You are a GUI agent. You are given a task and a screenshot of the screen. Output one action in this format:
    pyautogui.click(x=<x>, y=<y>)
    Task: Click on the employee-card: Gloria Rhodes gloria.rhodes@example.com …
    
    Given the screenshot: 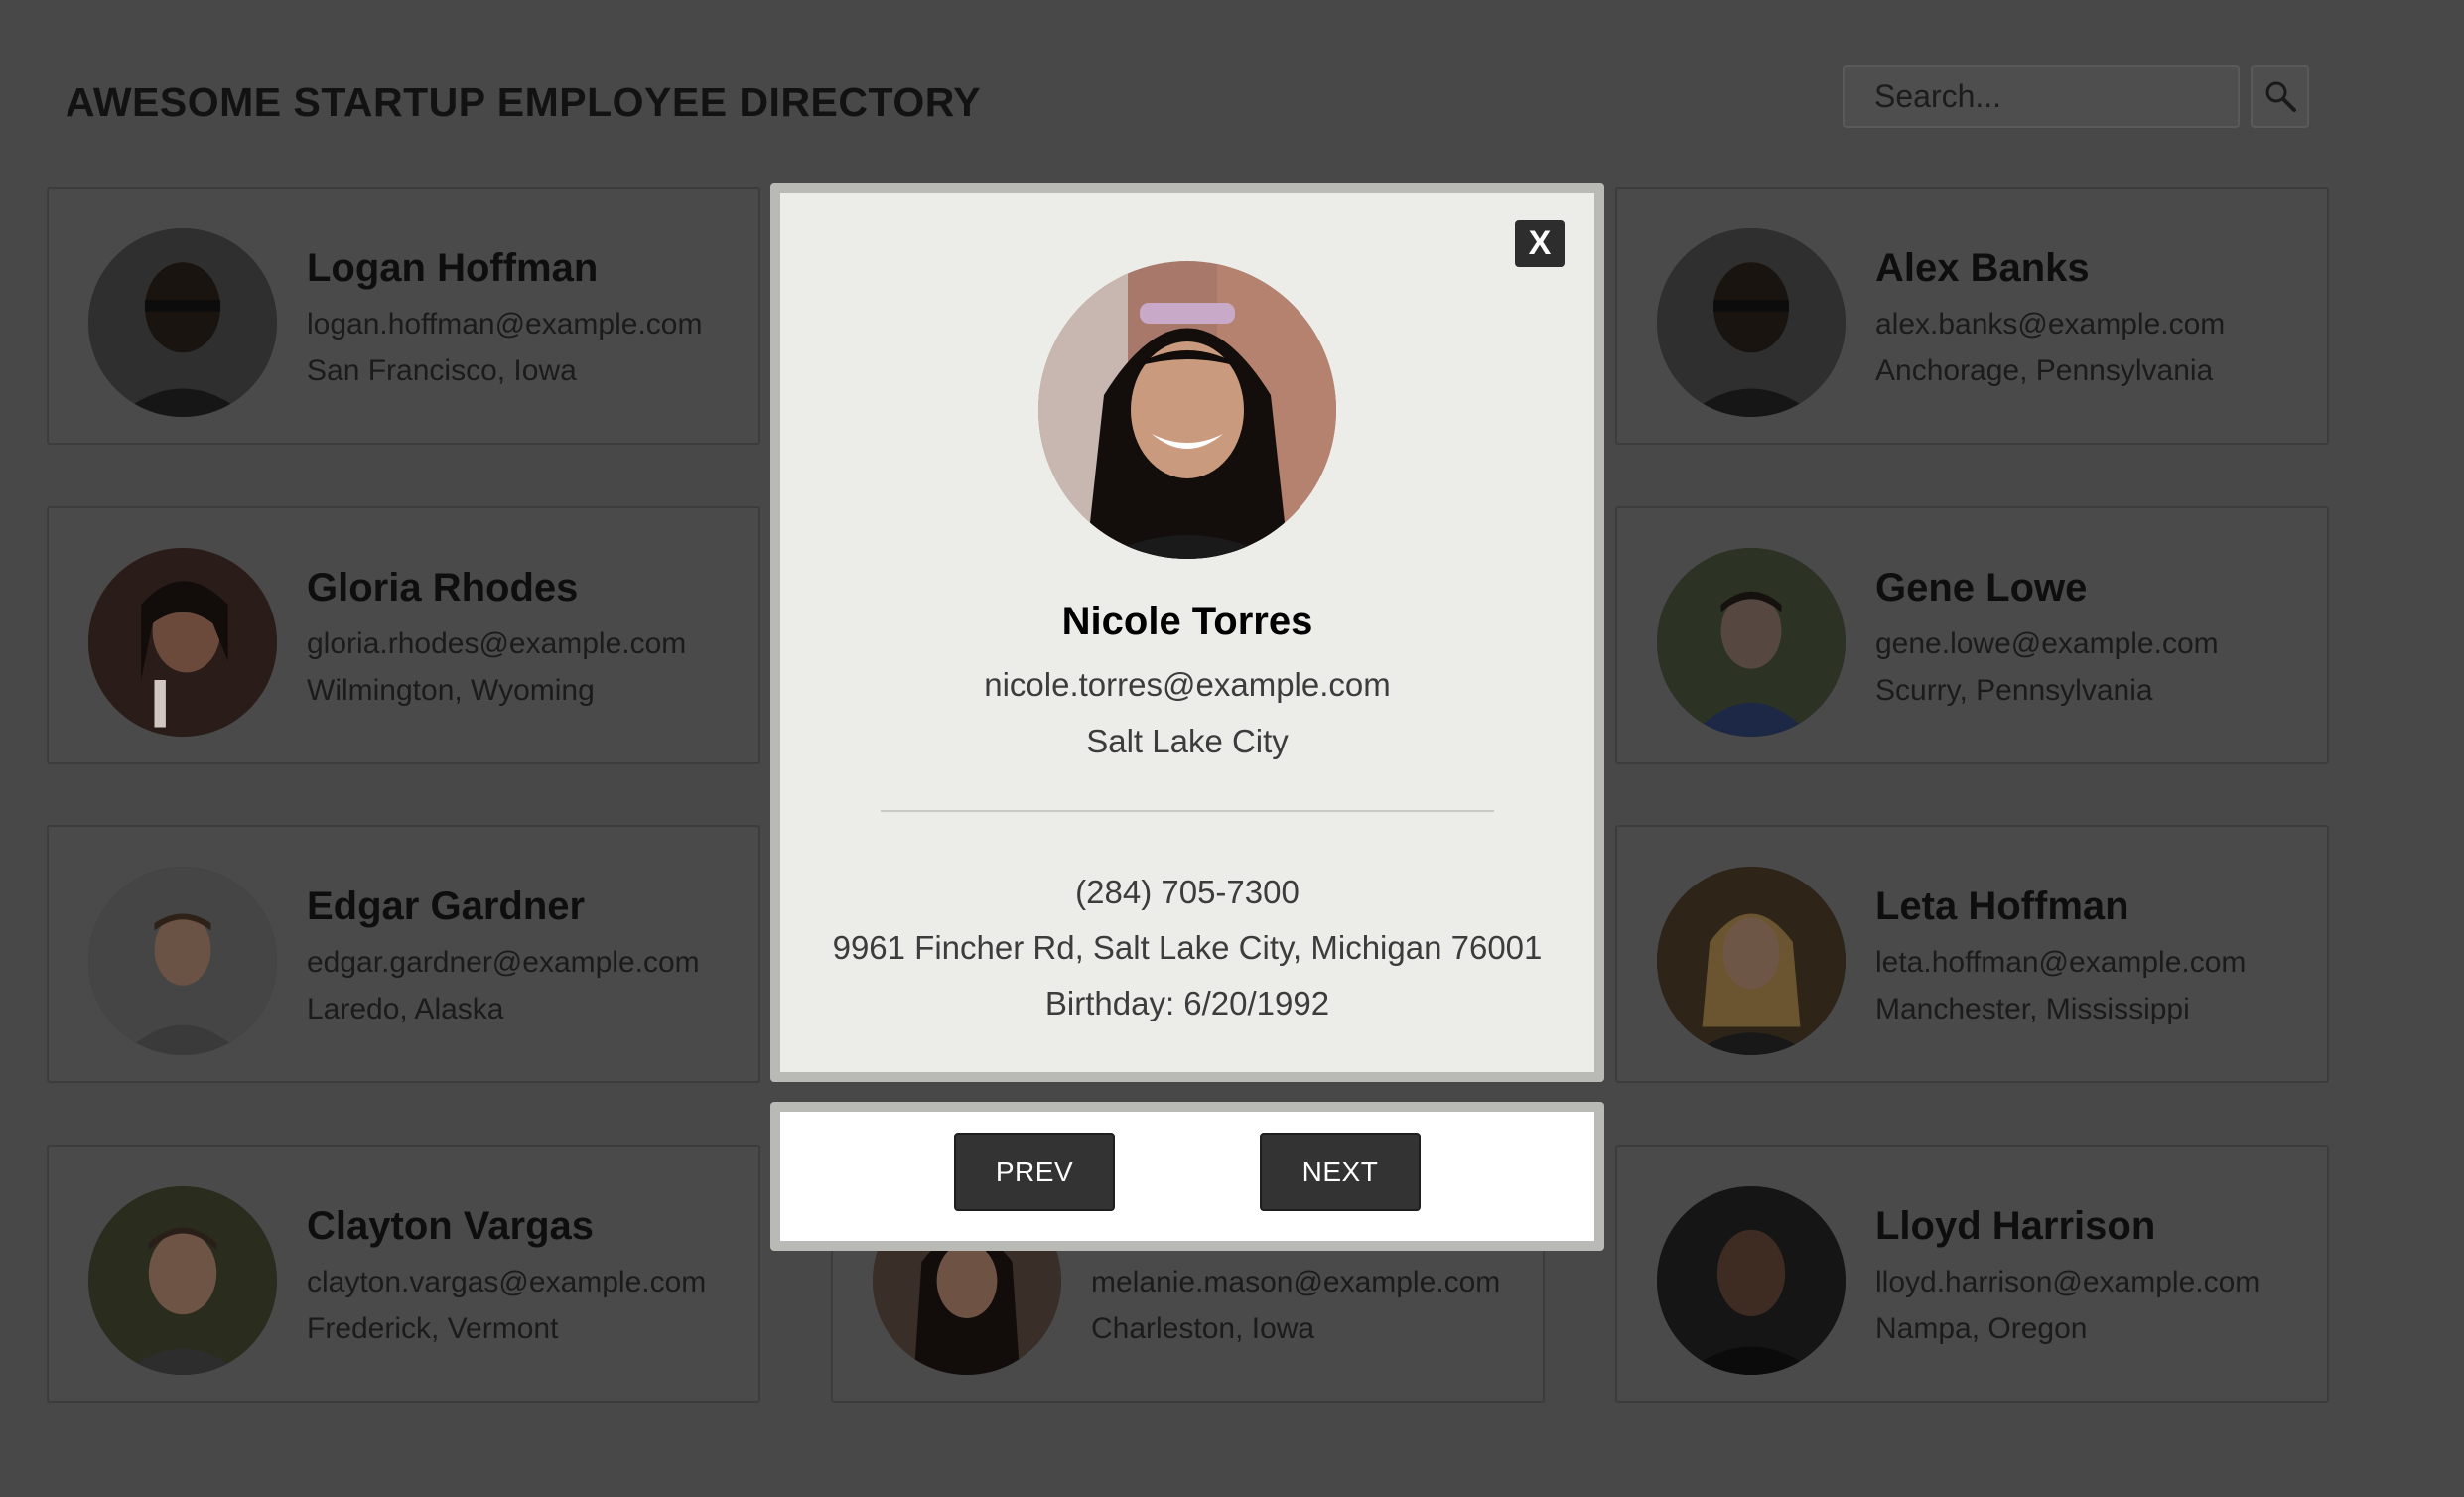 What is the action you would take?
    pyautogui.click(x=403, y=635)
    